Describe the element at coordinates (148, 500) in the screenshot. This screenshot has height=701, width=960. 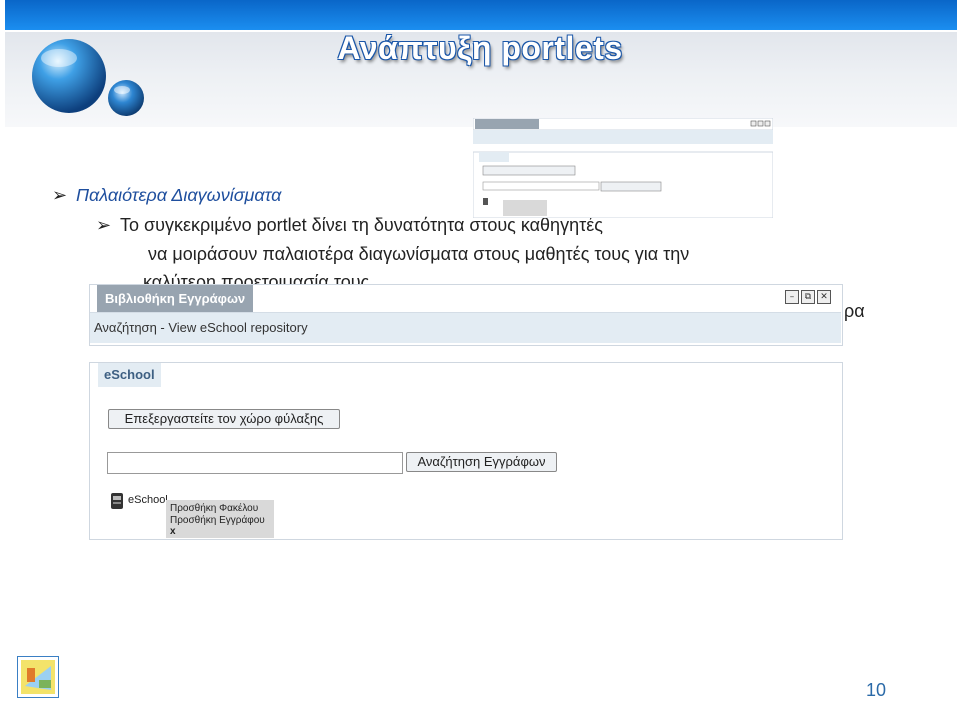
I see `tree-item-eschool: eSchool` at that location.